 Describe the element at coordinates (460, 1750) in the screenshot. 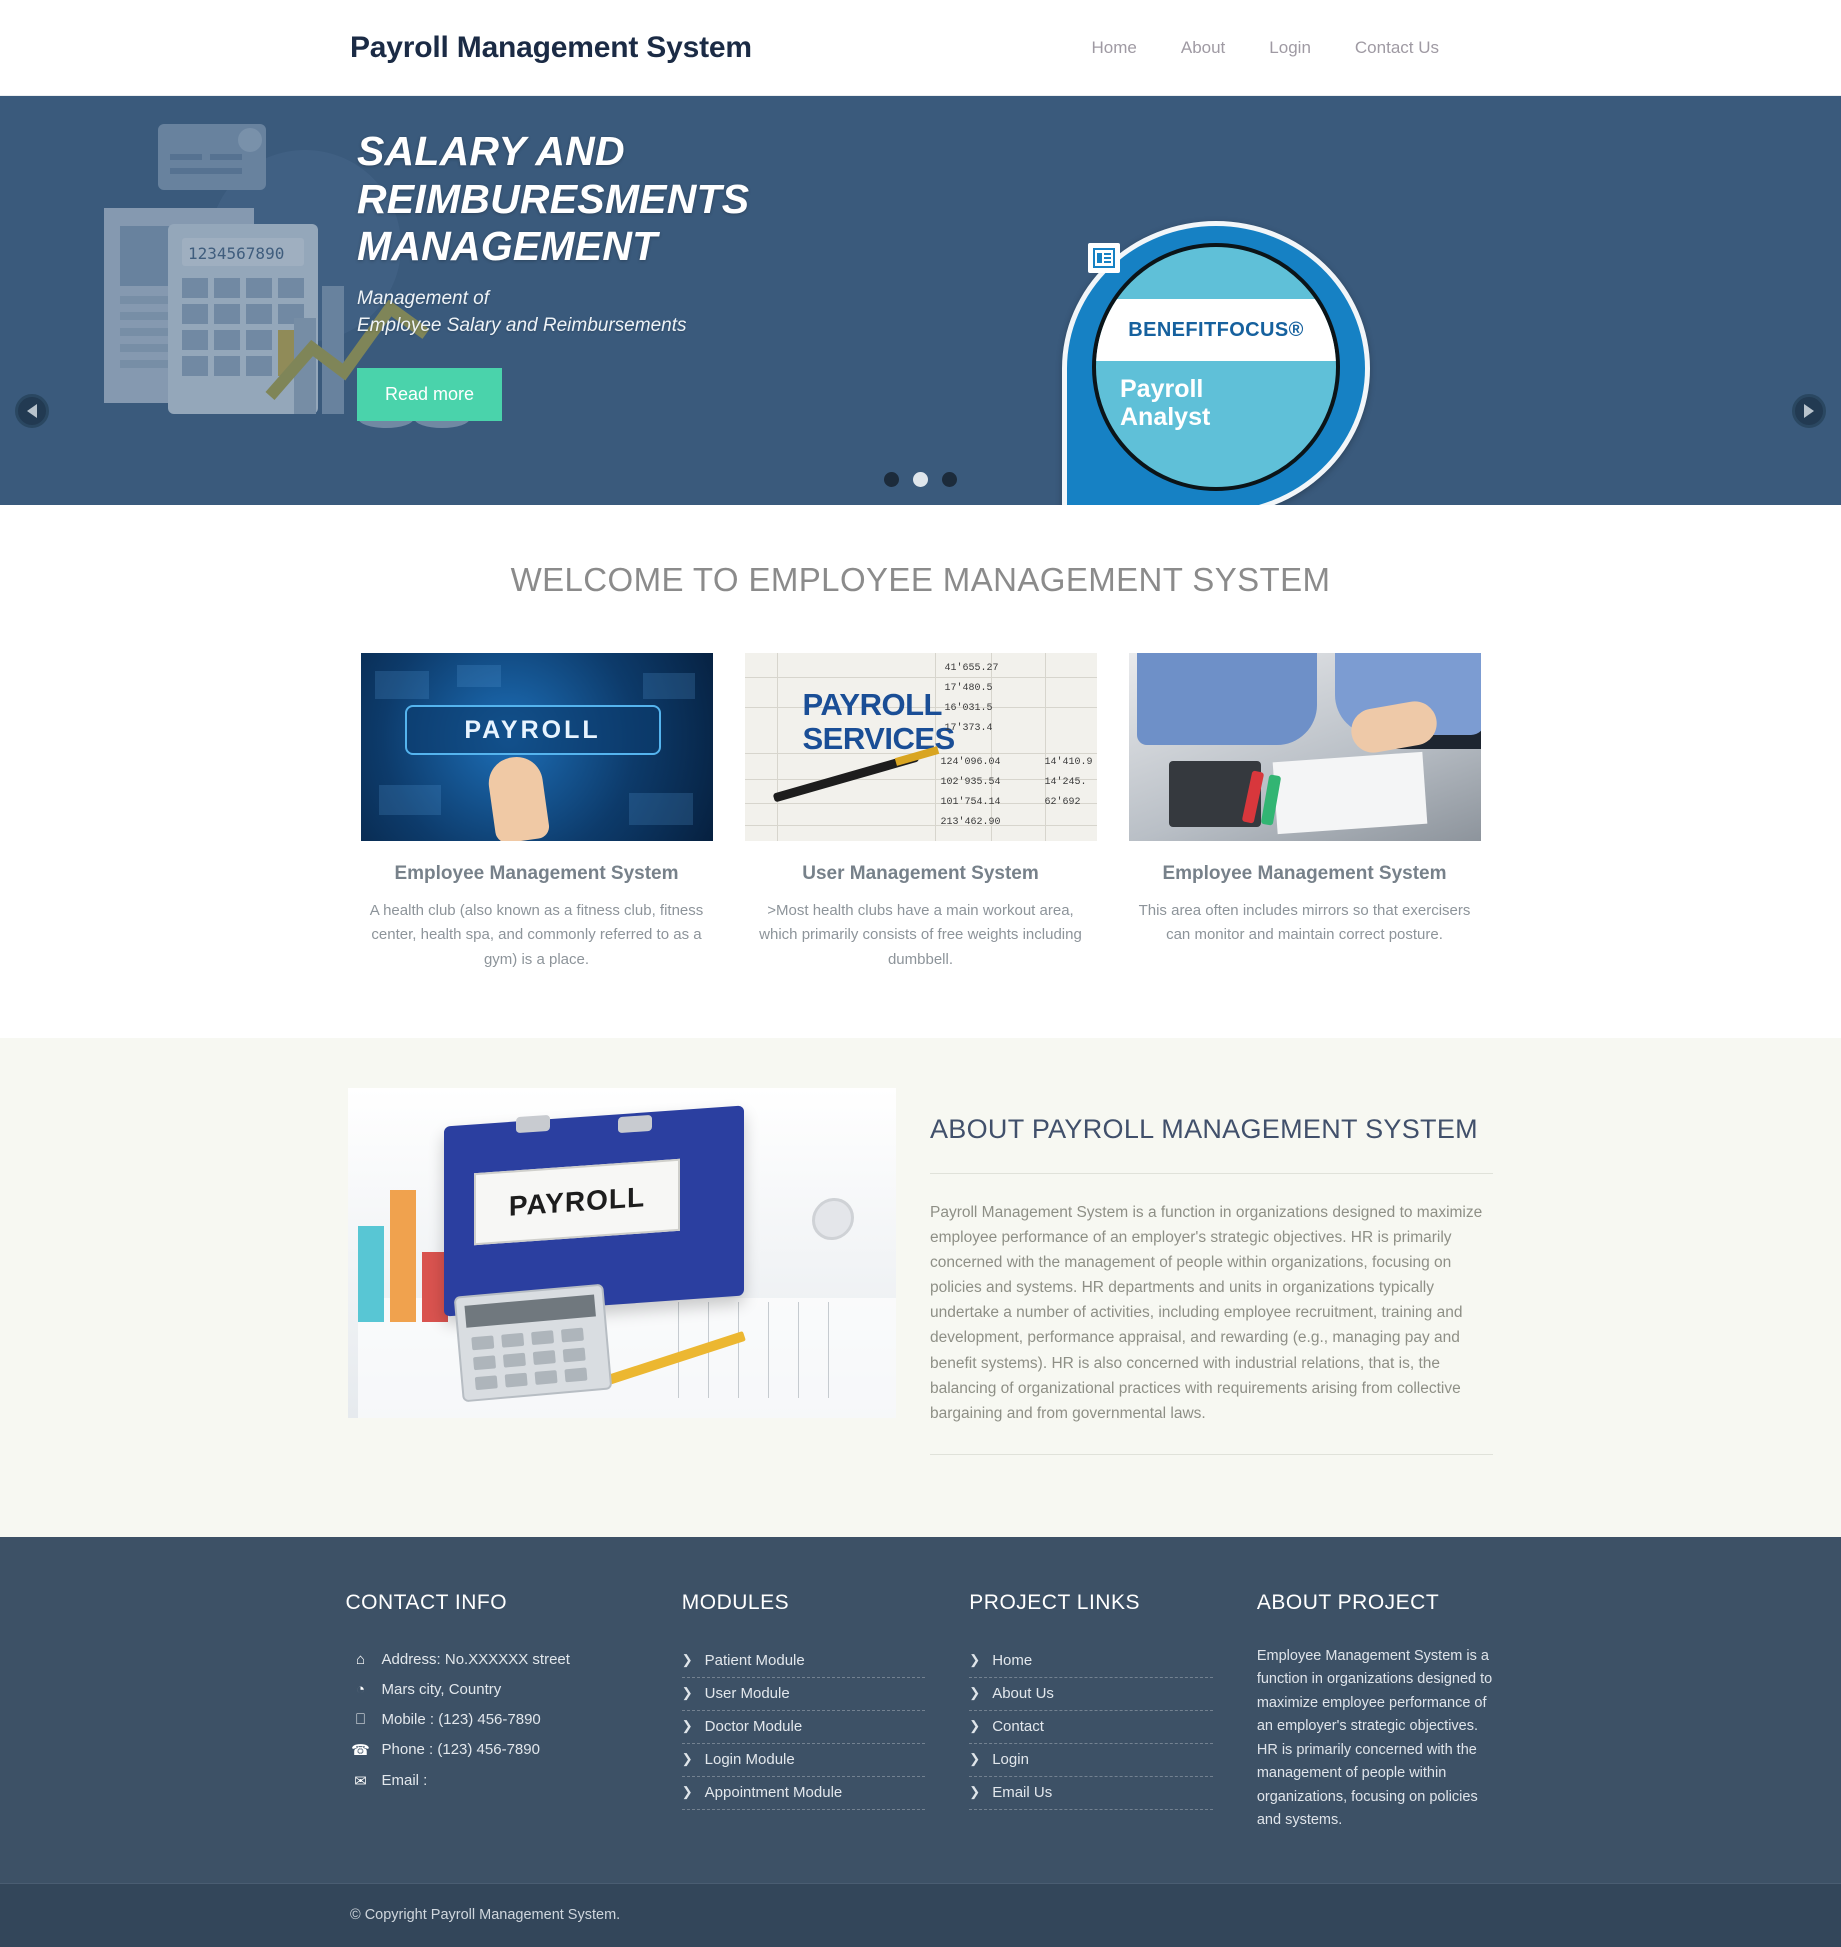

I see `contact-phone-text: Phone : (123) 456-7890` at that location.